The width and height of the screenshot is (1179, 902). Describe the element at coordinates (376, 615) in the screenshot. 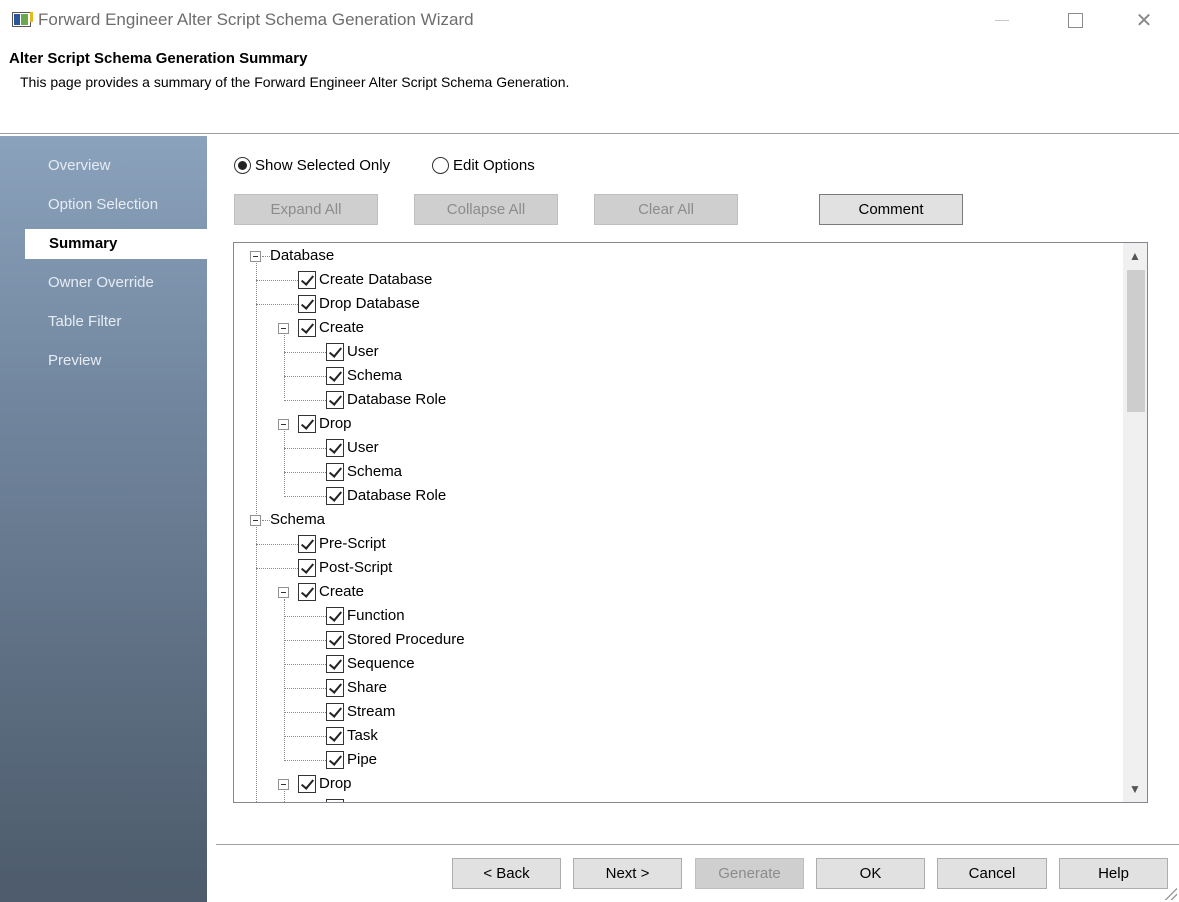

I see `tree-node-label: Function` at that location.